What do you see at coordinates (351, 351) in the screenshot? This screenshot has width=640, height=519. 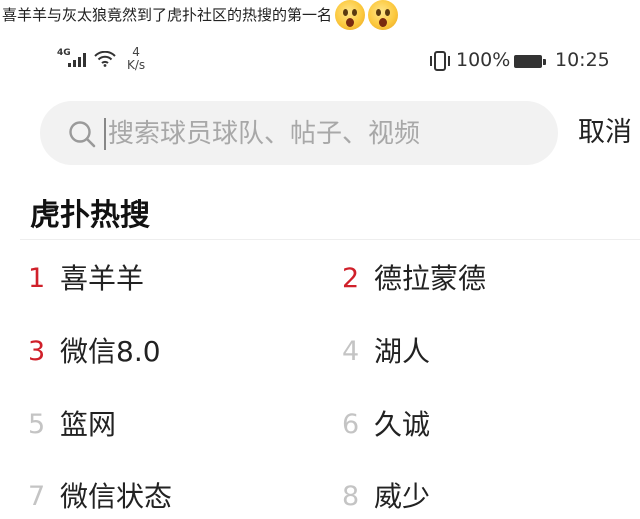 I see `rank-number: 4` at bounding box center [351, 351].